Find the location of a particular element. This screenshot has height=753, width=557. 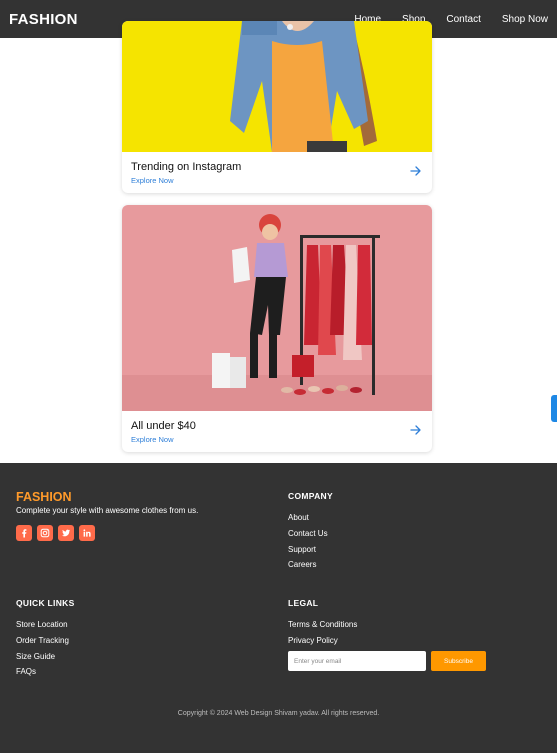

company-links: About Contact Us Support Careers is located at coordinates (308, 541).